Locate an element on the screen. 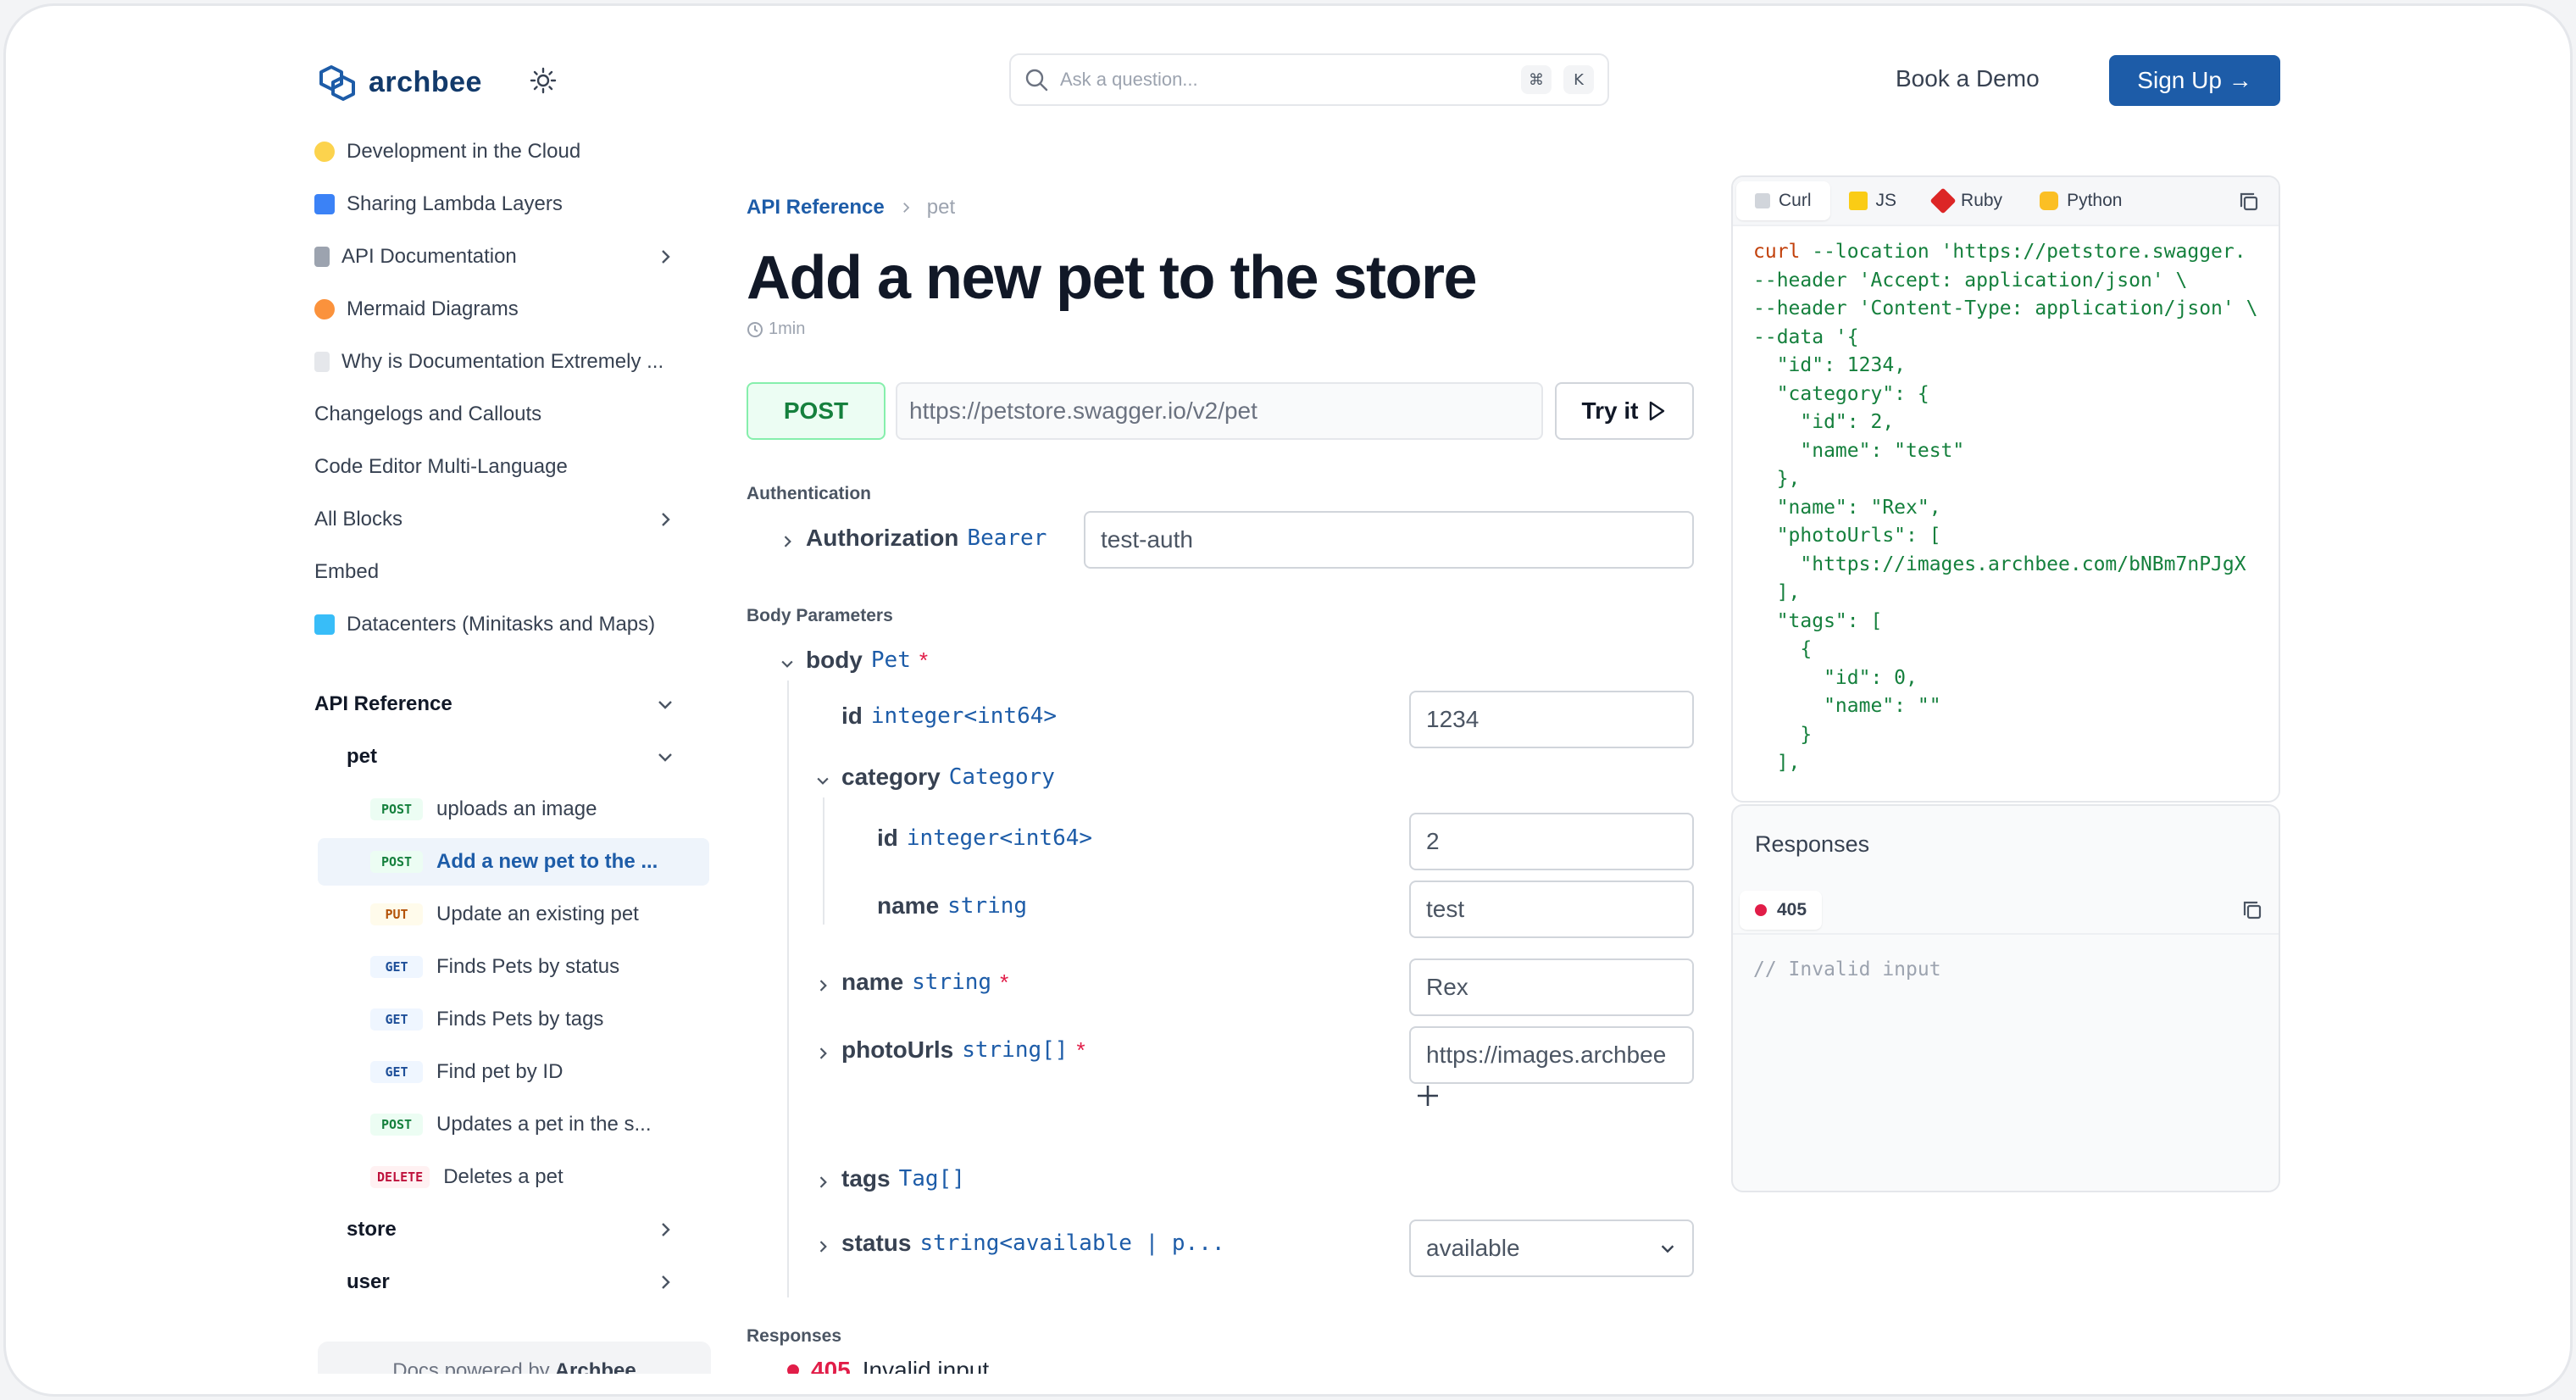 The height and width of the screenshot is (1400, 2576). sun-cloud-icon is located at coordinates (324, 152).